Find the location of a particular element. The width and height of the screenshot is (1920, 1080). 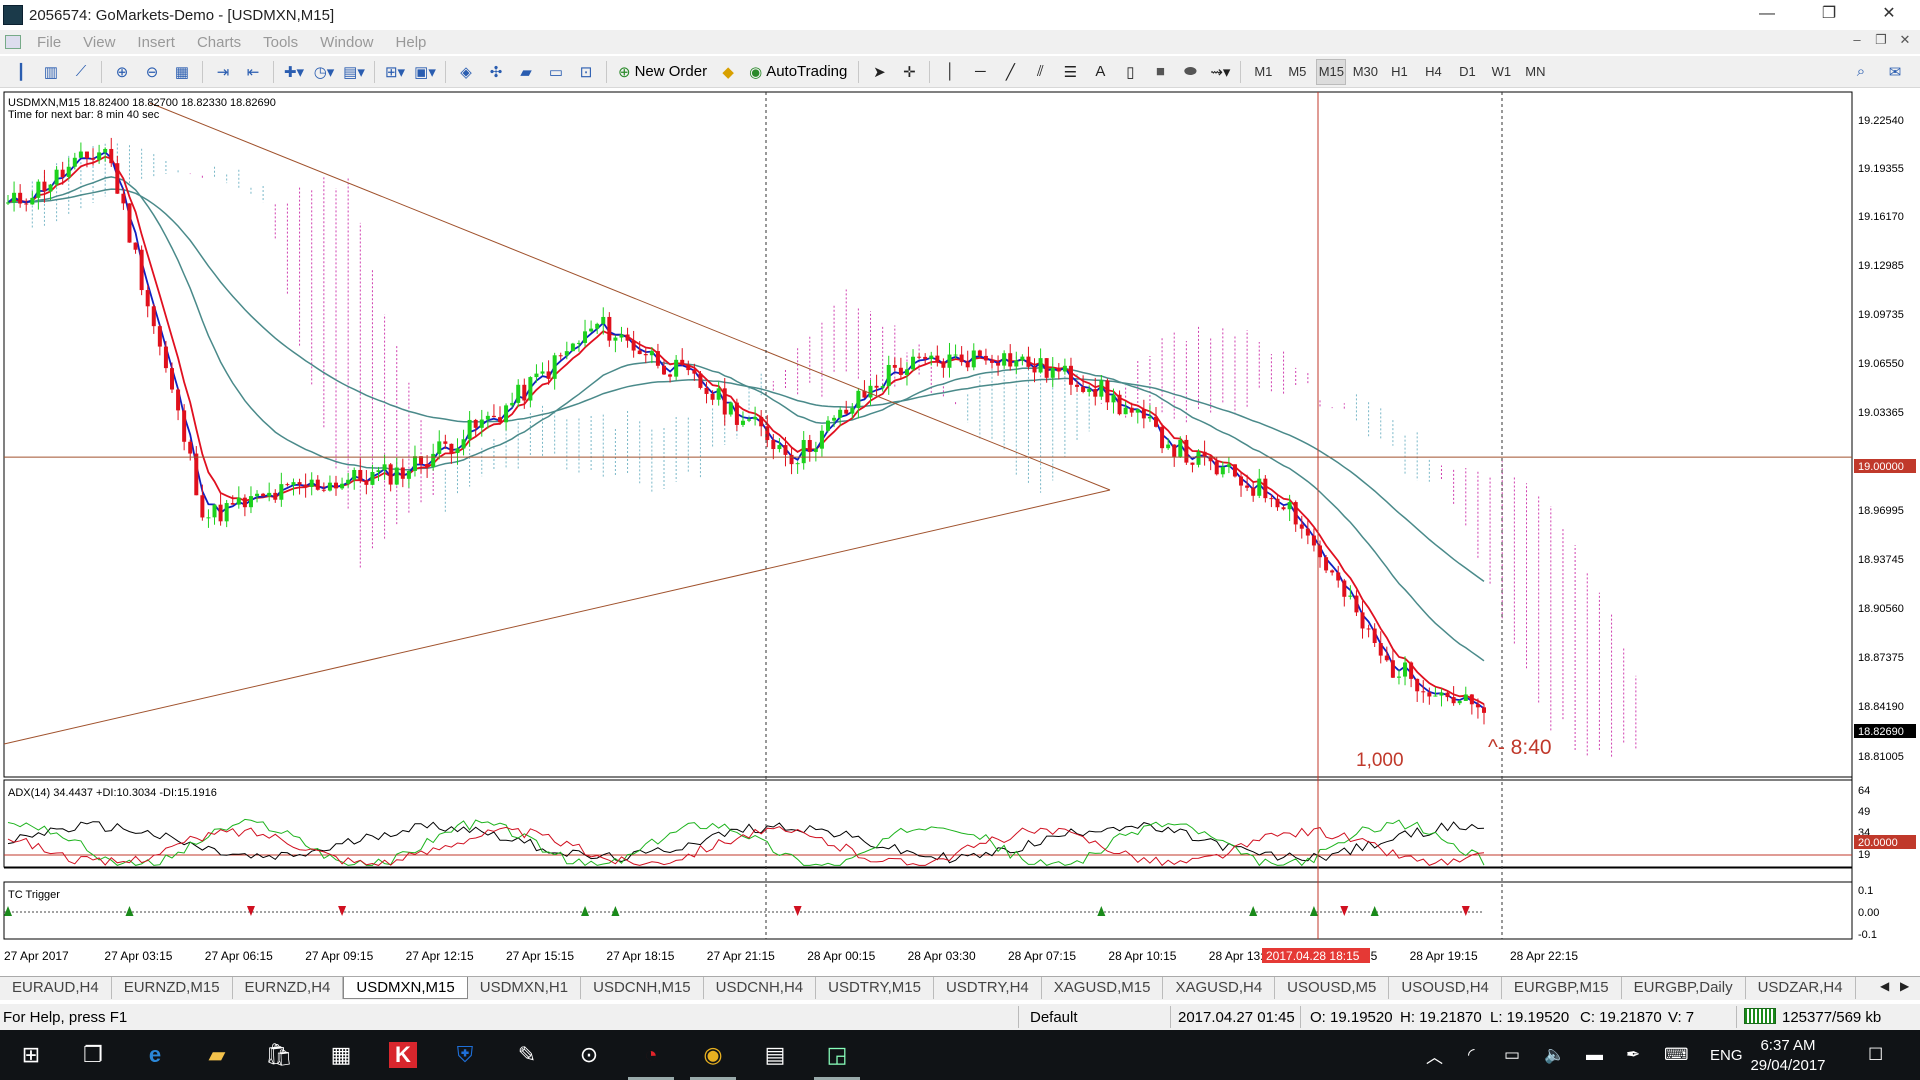

security-shield-icon: ⛨ is located at coordinates (465, 1055).